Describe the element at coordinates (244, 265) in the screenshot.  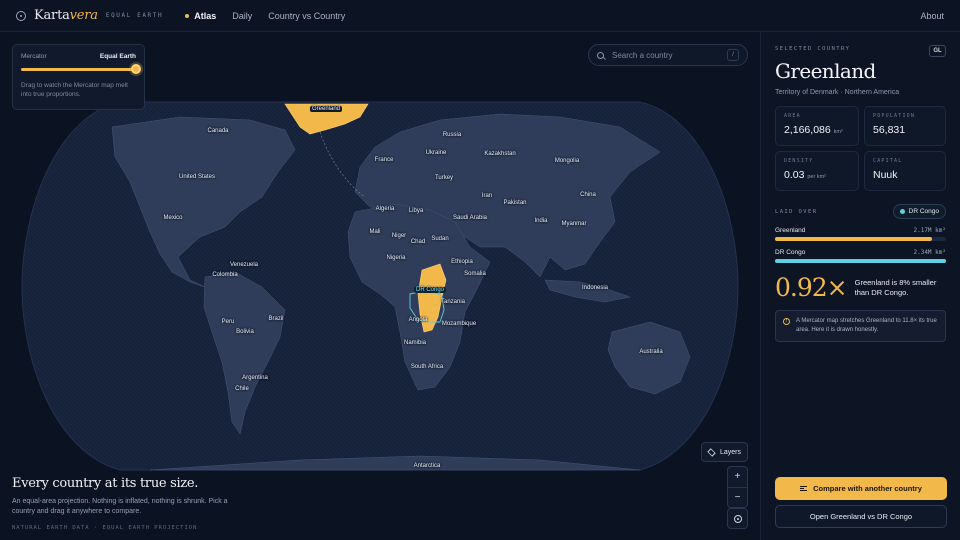
I see `label-venezuela: Venezuela` at that location.